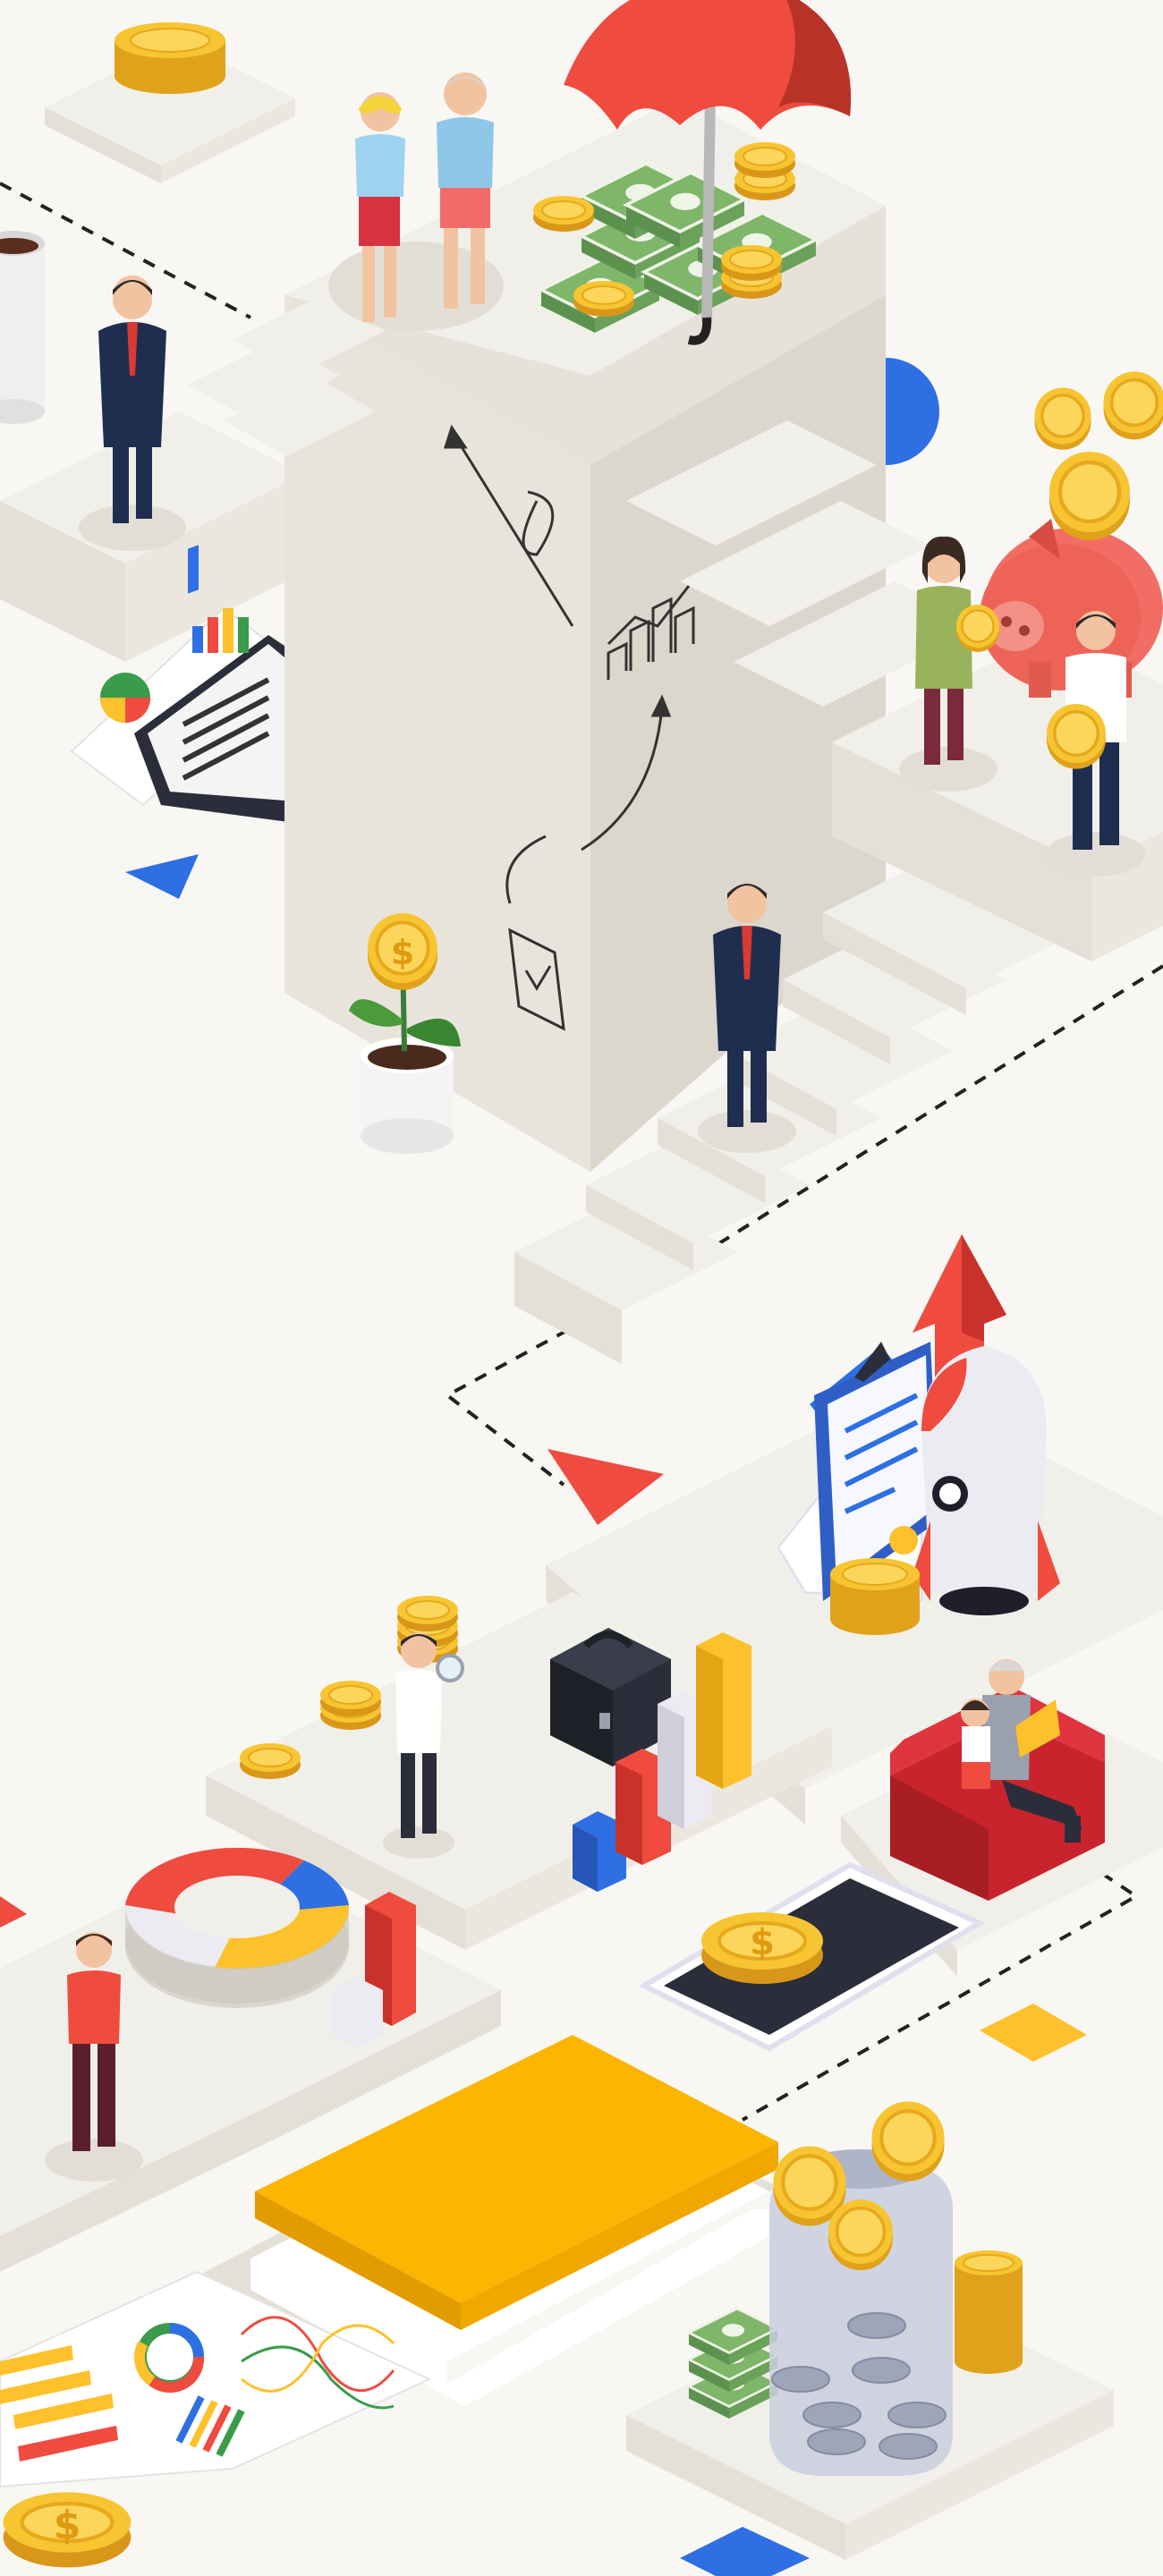 This screenshot has height=2576, width=1163. Describe the element at coordinates (416, 201) in the screenshot. I see `elderly-couple` at that location.